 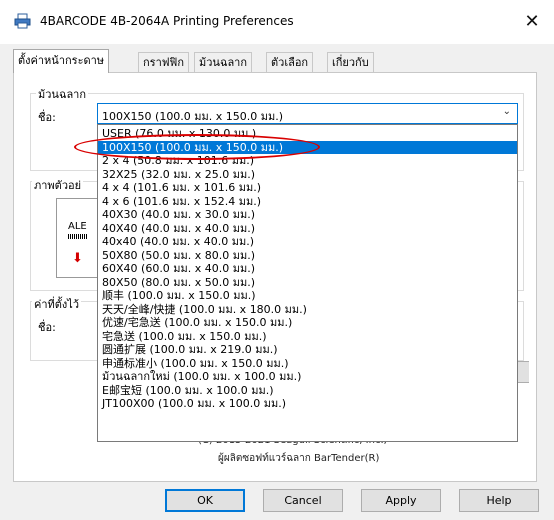 What do you see at coordinates (307, 229) in the screenshot?
I see `dropdown-option: 40X40 (40.0 มม. x 40.0 มม.)` at bounding box center [307, 229].